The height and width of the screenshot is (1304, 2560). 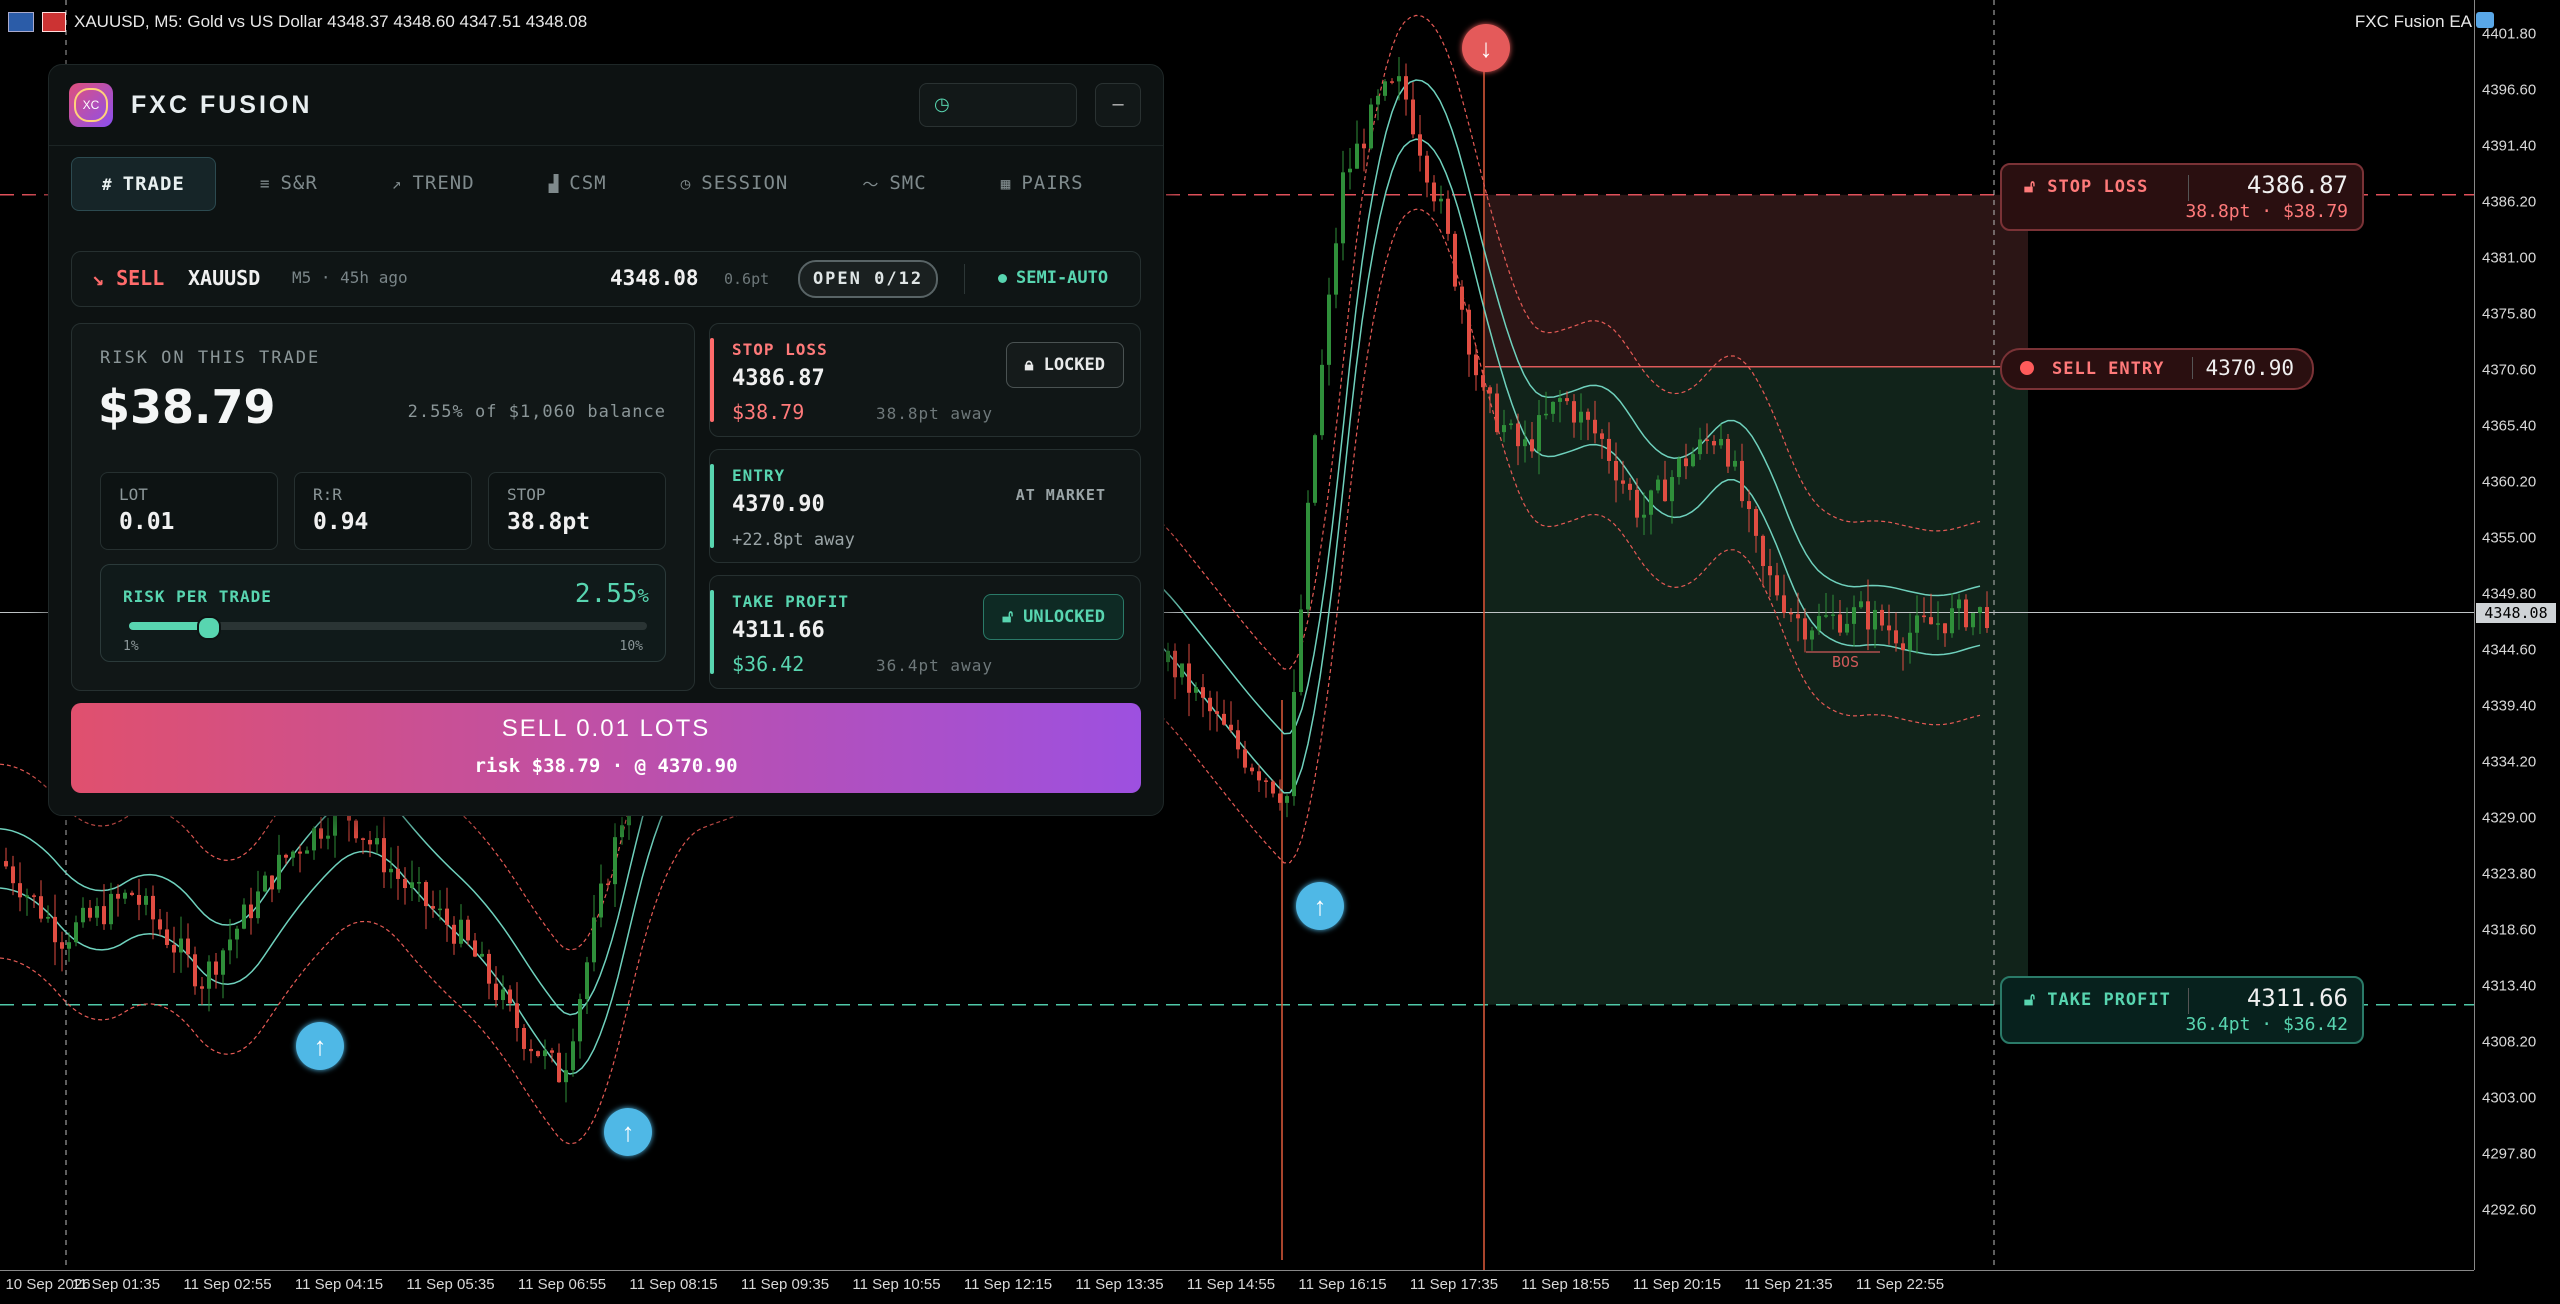 What do you see at coordinates (2509, 538) in the screenshot?
I see `price-tick: 4355.00` at bounding box center [2509, 538].